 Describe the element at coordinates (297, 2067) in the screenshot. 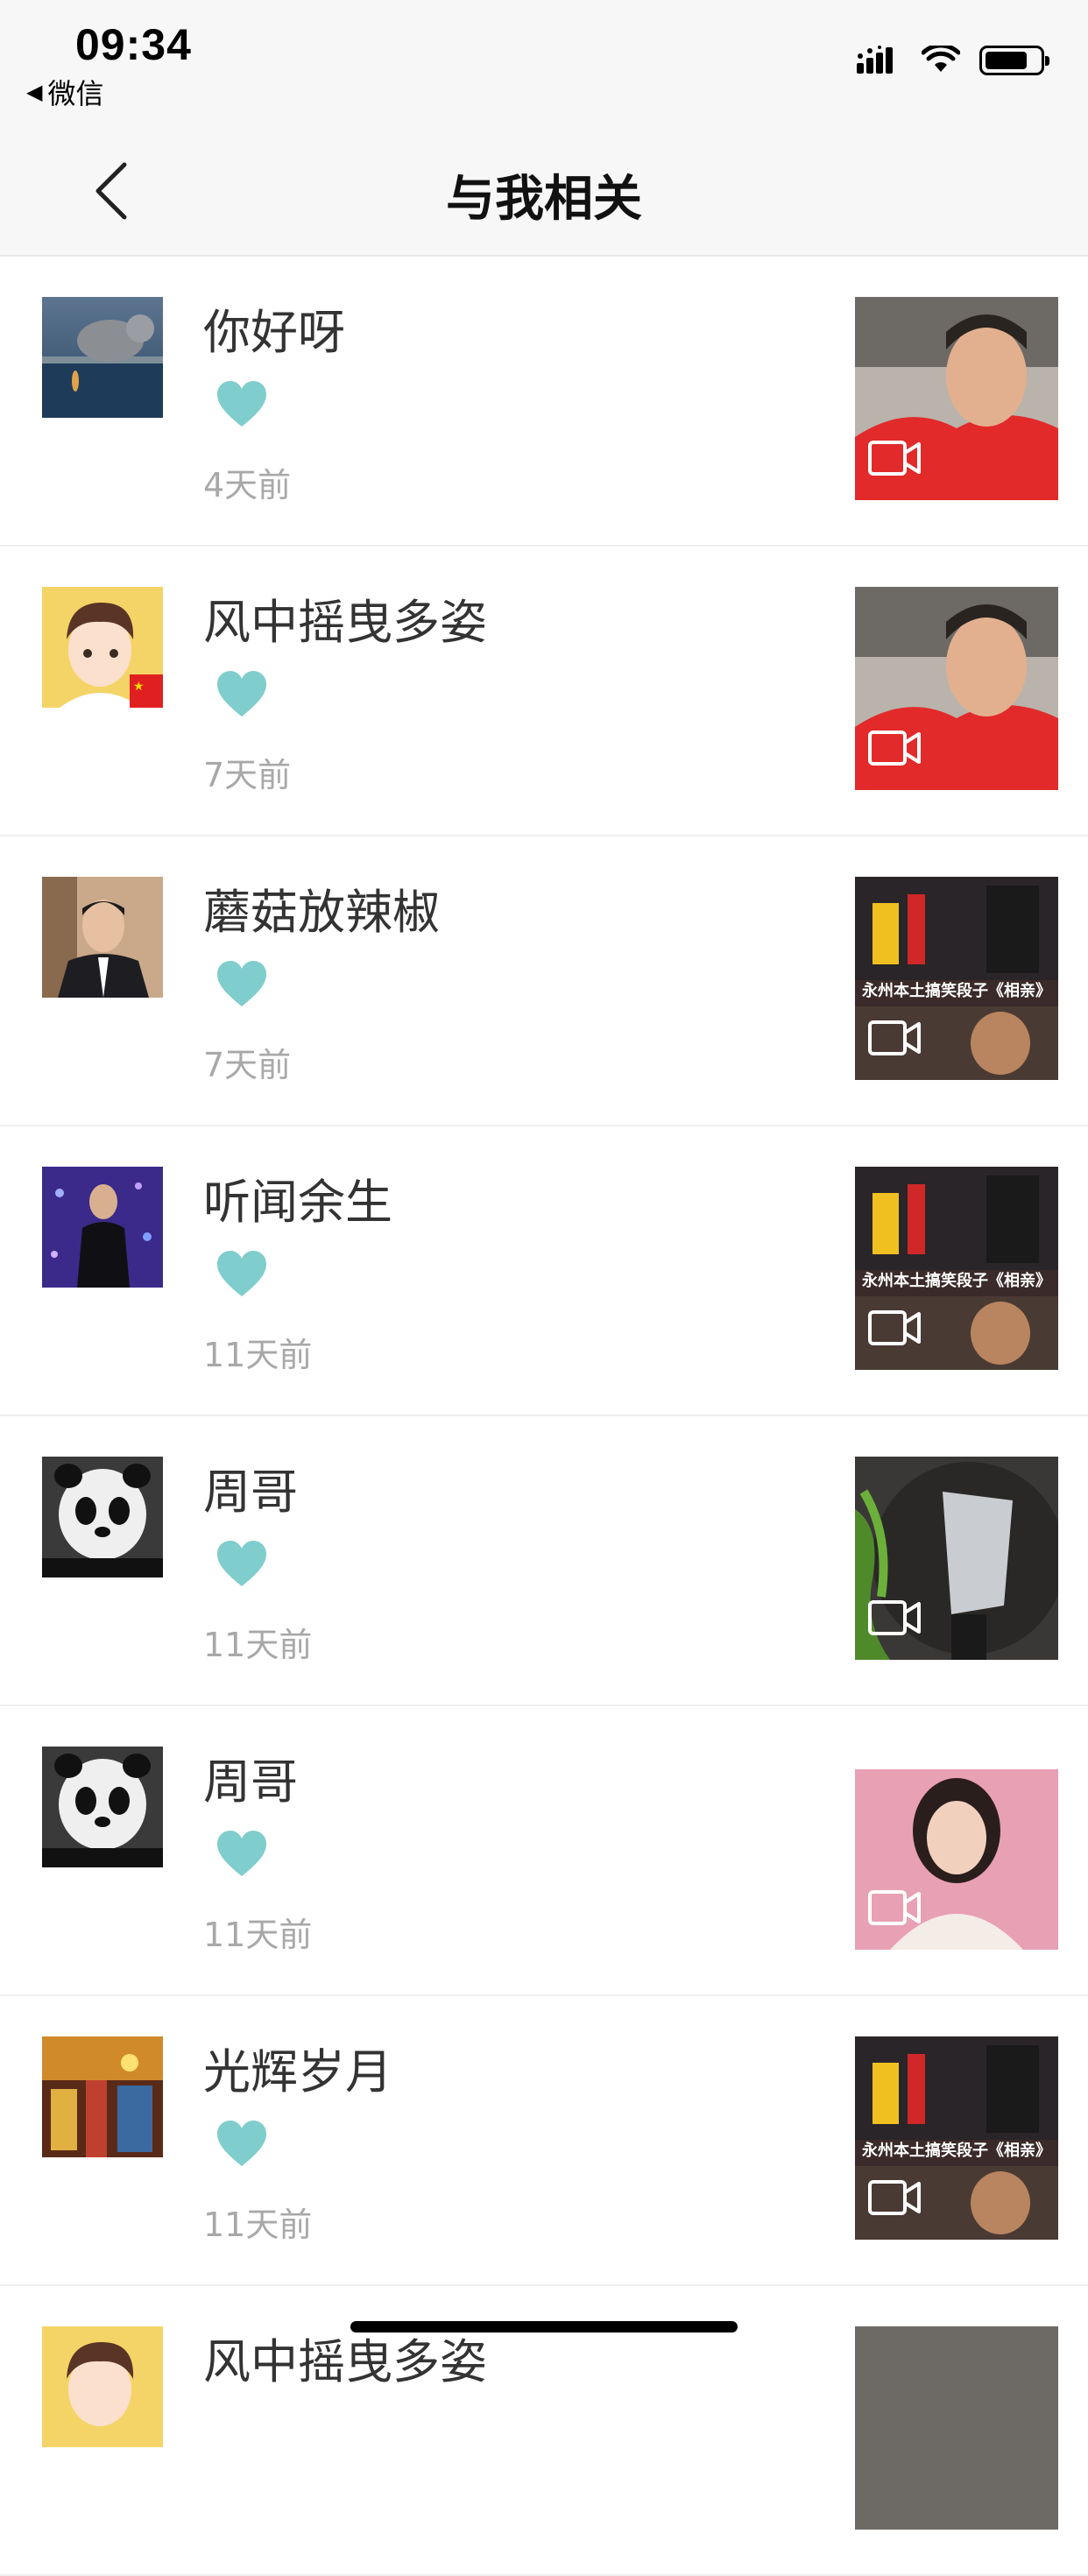

I see `user-name: 光辉岁月` at that location.